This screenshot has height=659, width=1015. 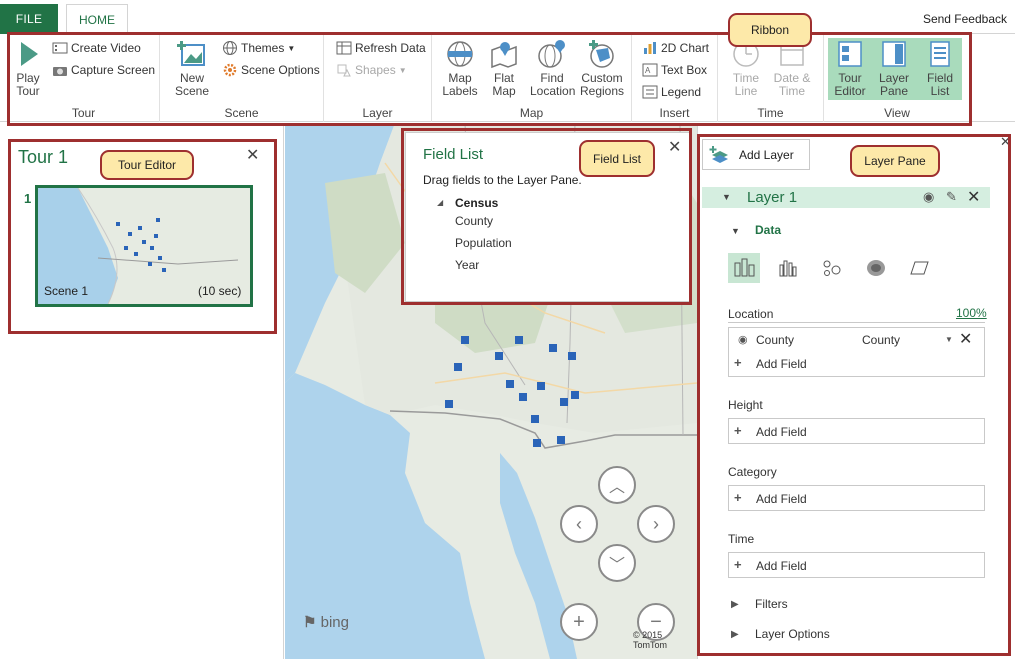 I want to click on pan-left-button: ‹, so click(x=579, y=524).